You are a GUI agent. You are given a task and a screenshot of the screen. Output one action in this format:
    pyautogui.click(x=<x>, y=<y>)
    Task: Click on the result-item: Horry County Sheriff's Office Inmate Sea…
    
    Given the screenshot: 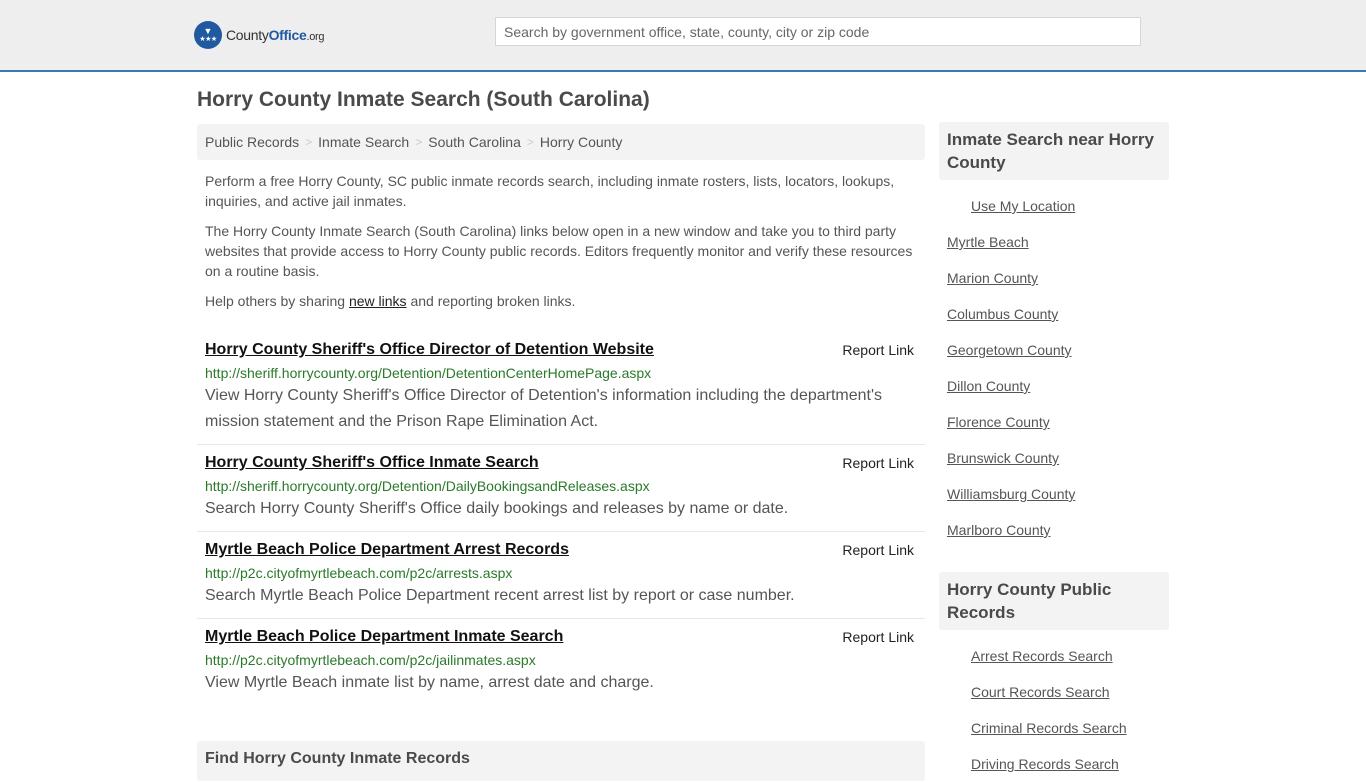 What is the action you would take?
    pyautogui.click(x=561, y=488)
    